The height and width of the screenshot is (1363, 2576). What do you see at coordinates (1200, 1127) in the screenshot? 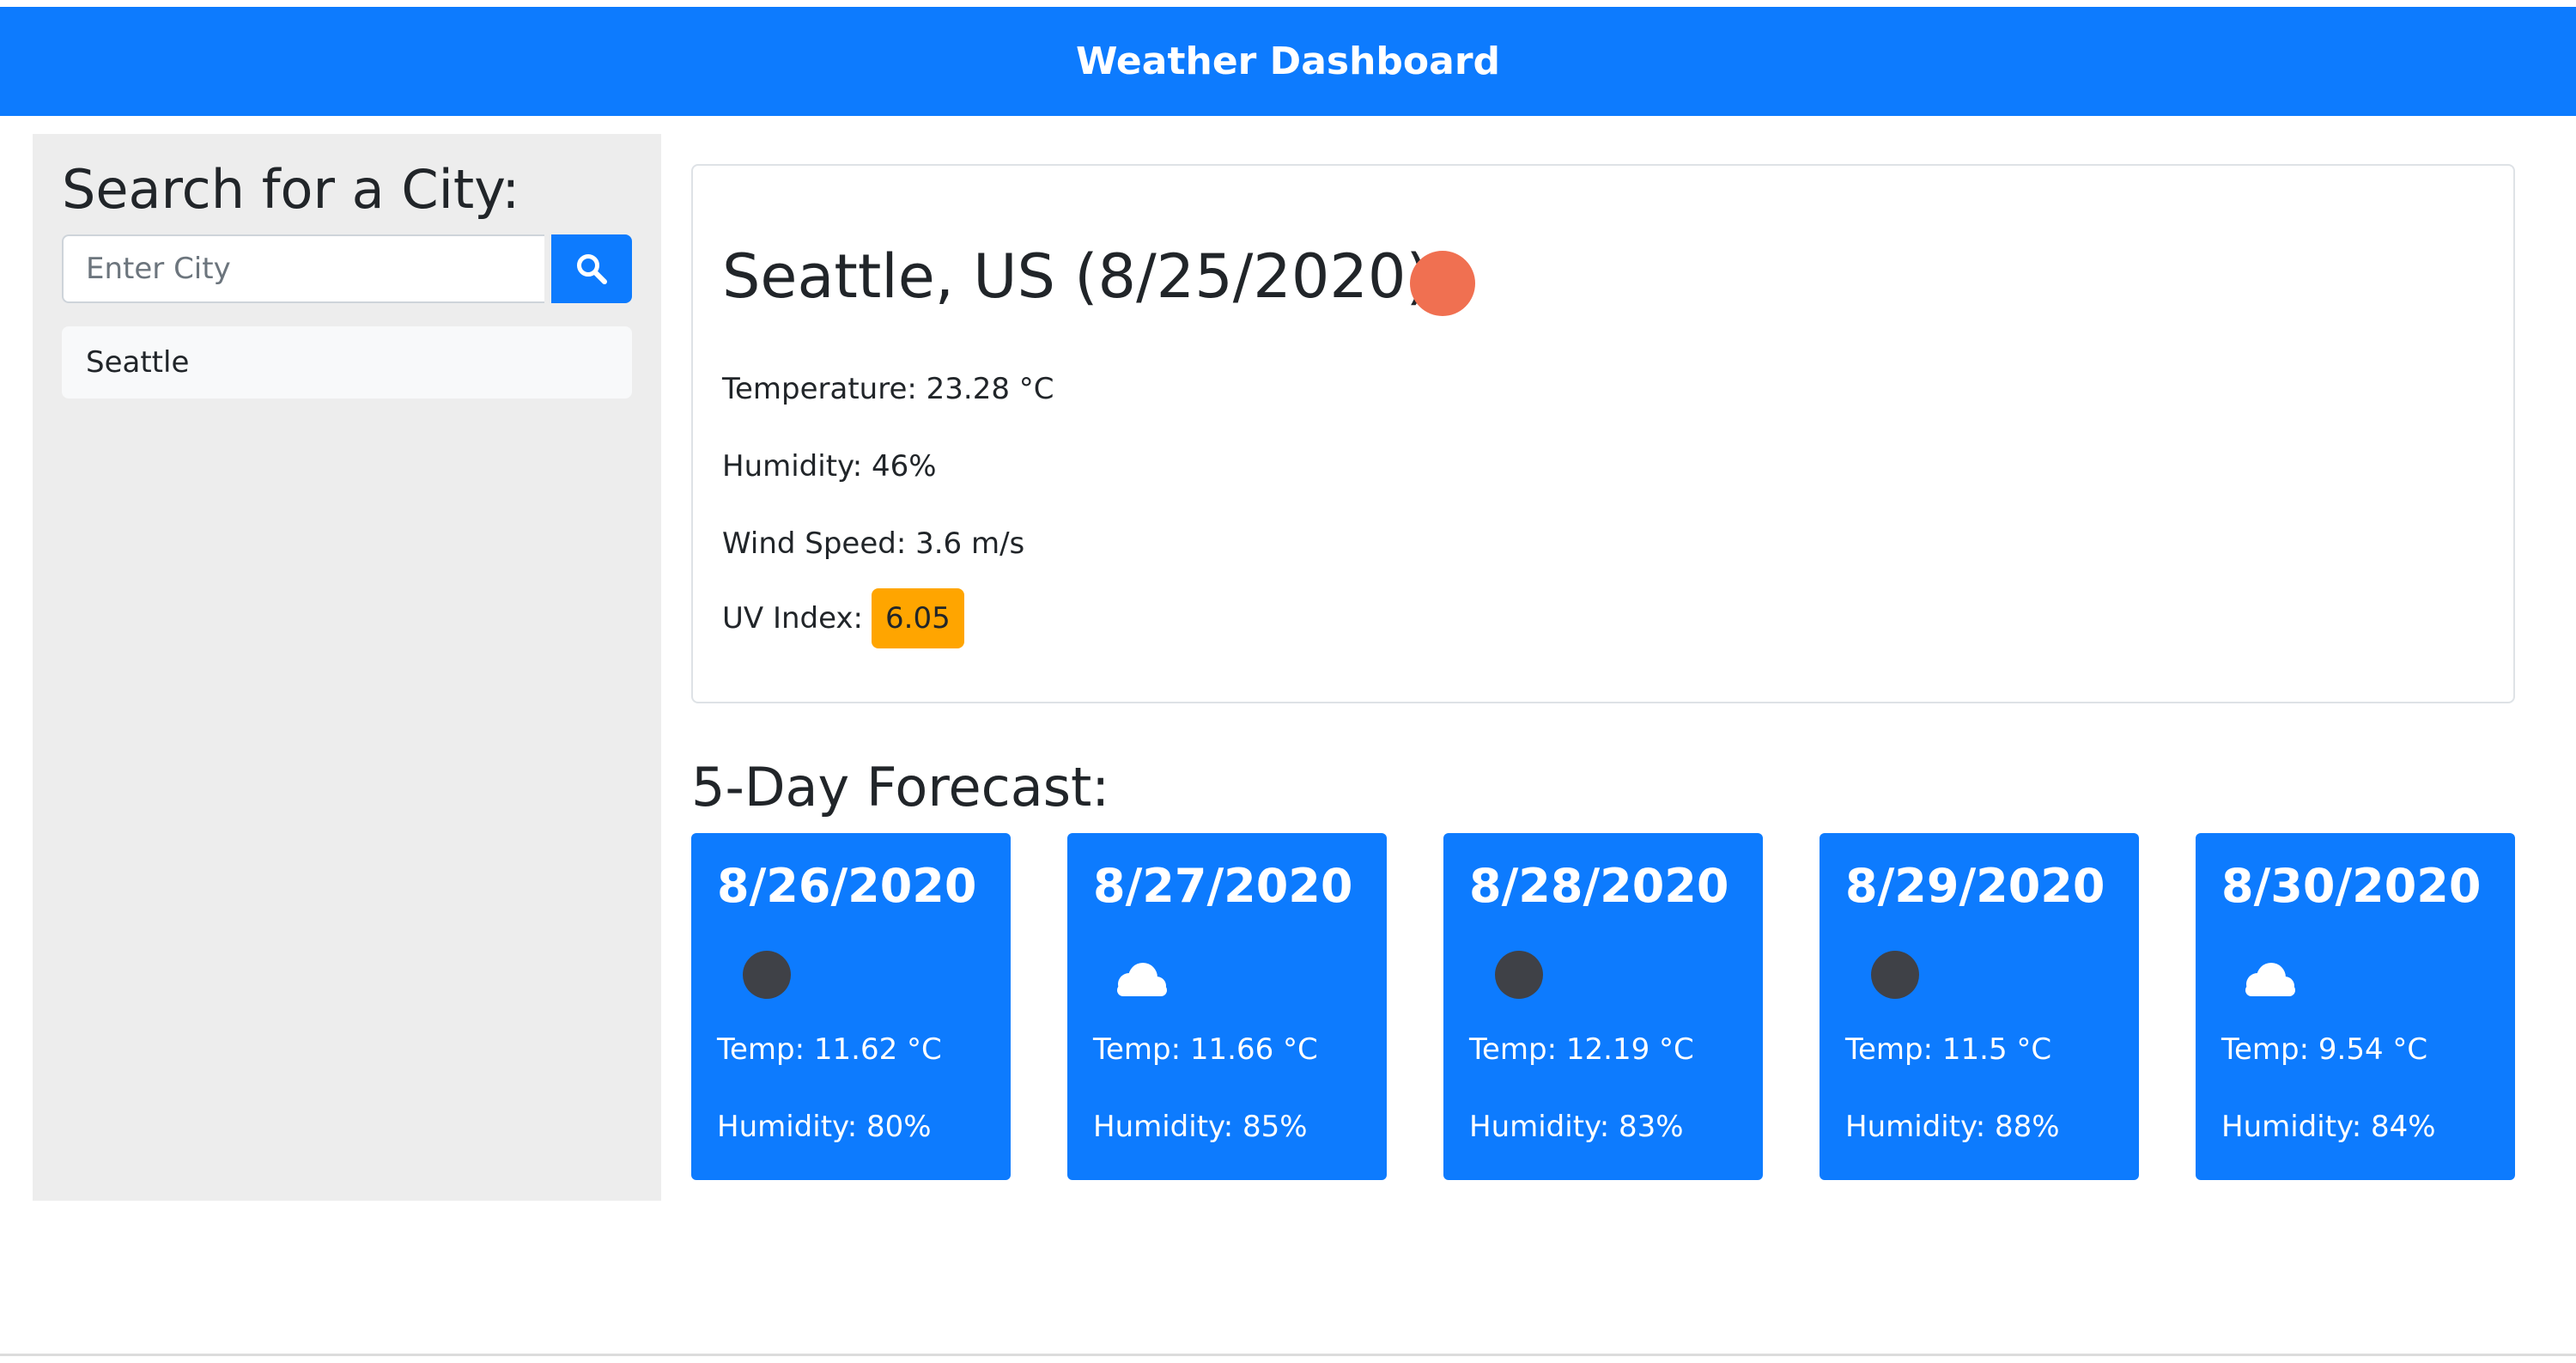
I see `forecast-humidity: Humidity: 85%` at bounding box center [1200, 1127].